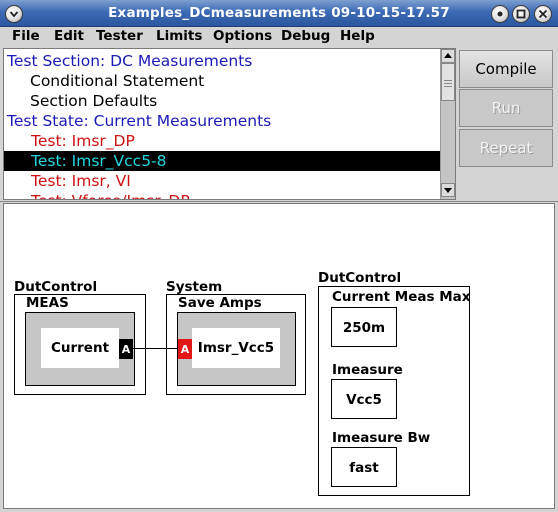  I want to click on repeat-button: Repeat, so click(506, 148).